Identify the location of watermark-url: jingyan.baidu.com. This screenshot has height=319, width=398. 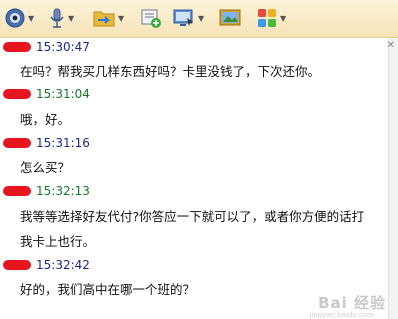
(341, 315).